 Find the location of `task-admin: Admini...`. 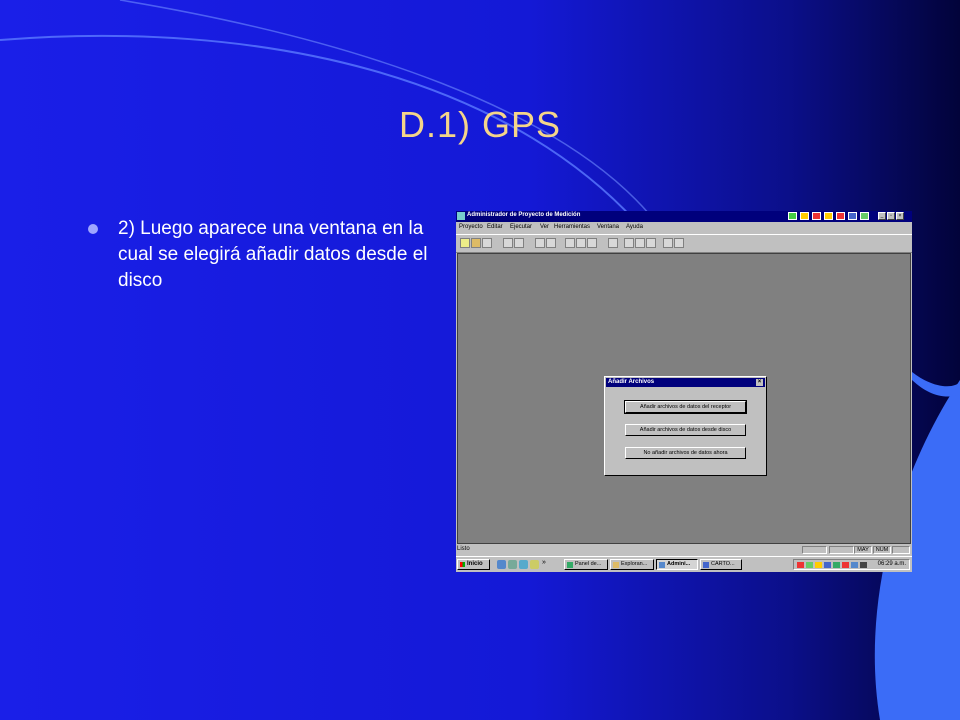

task-admin: Admini... is located at coordinates (677, 564).